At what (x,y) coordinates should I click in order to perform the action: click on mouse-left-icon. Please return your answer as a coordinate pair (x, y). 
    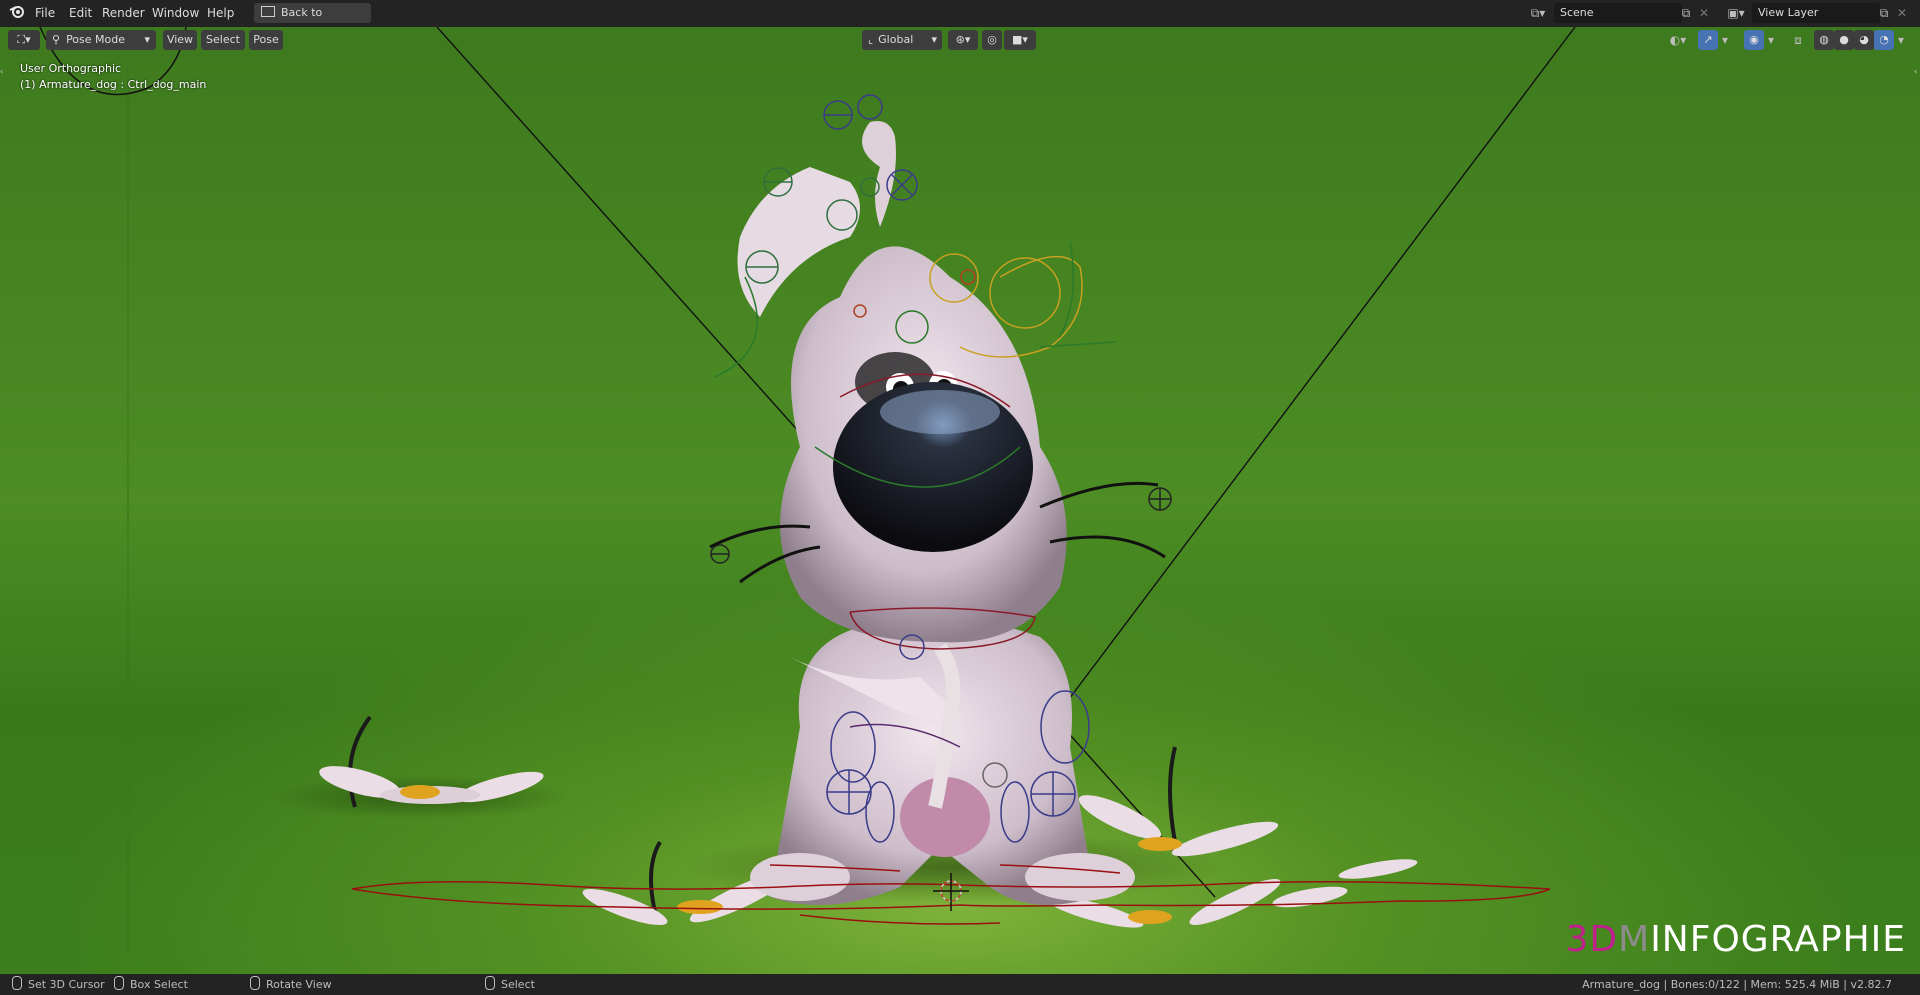
    Looking at the image, I should click on (17, 983).